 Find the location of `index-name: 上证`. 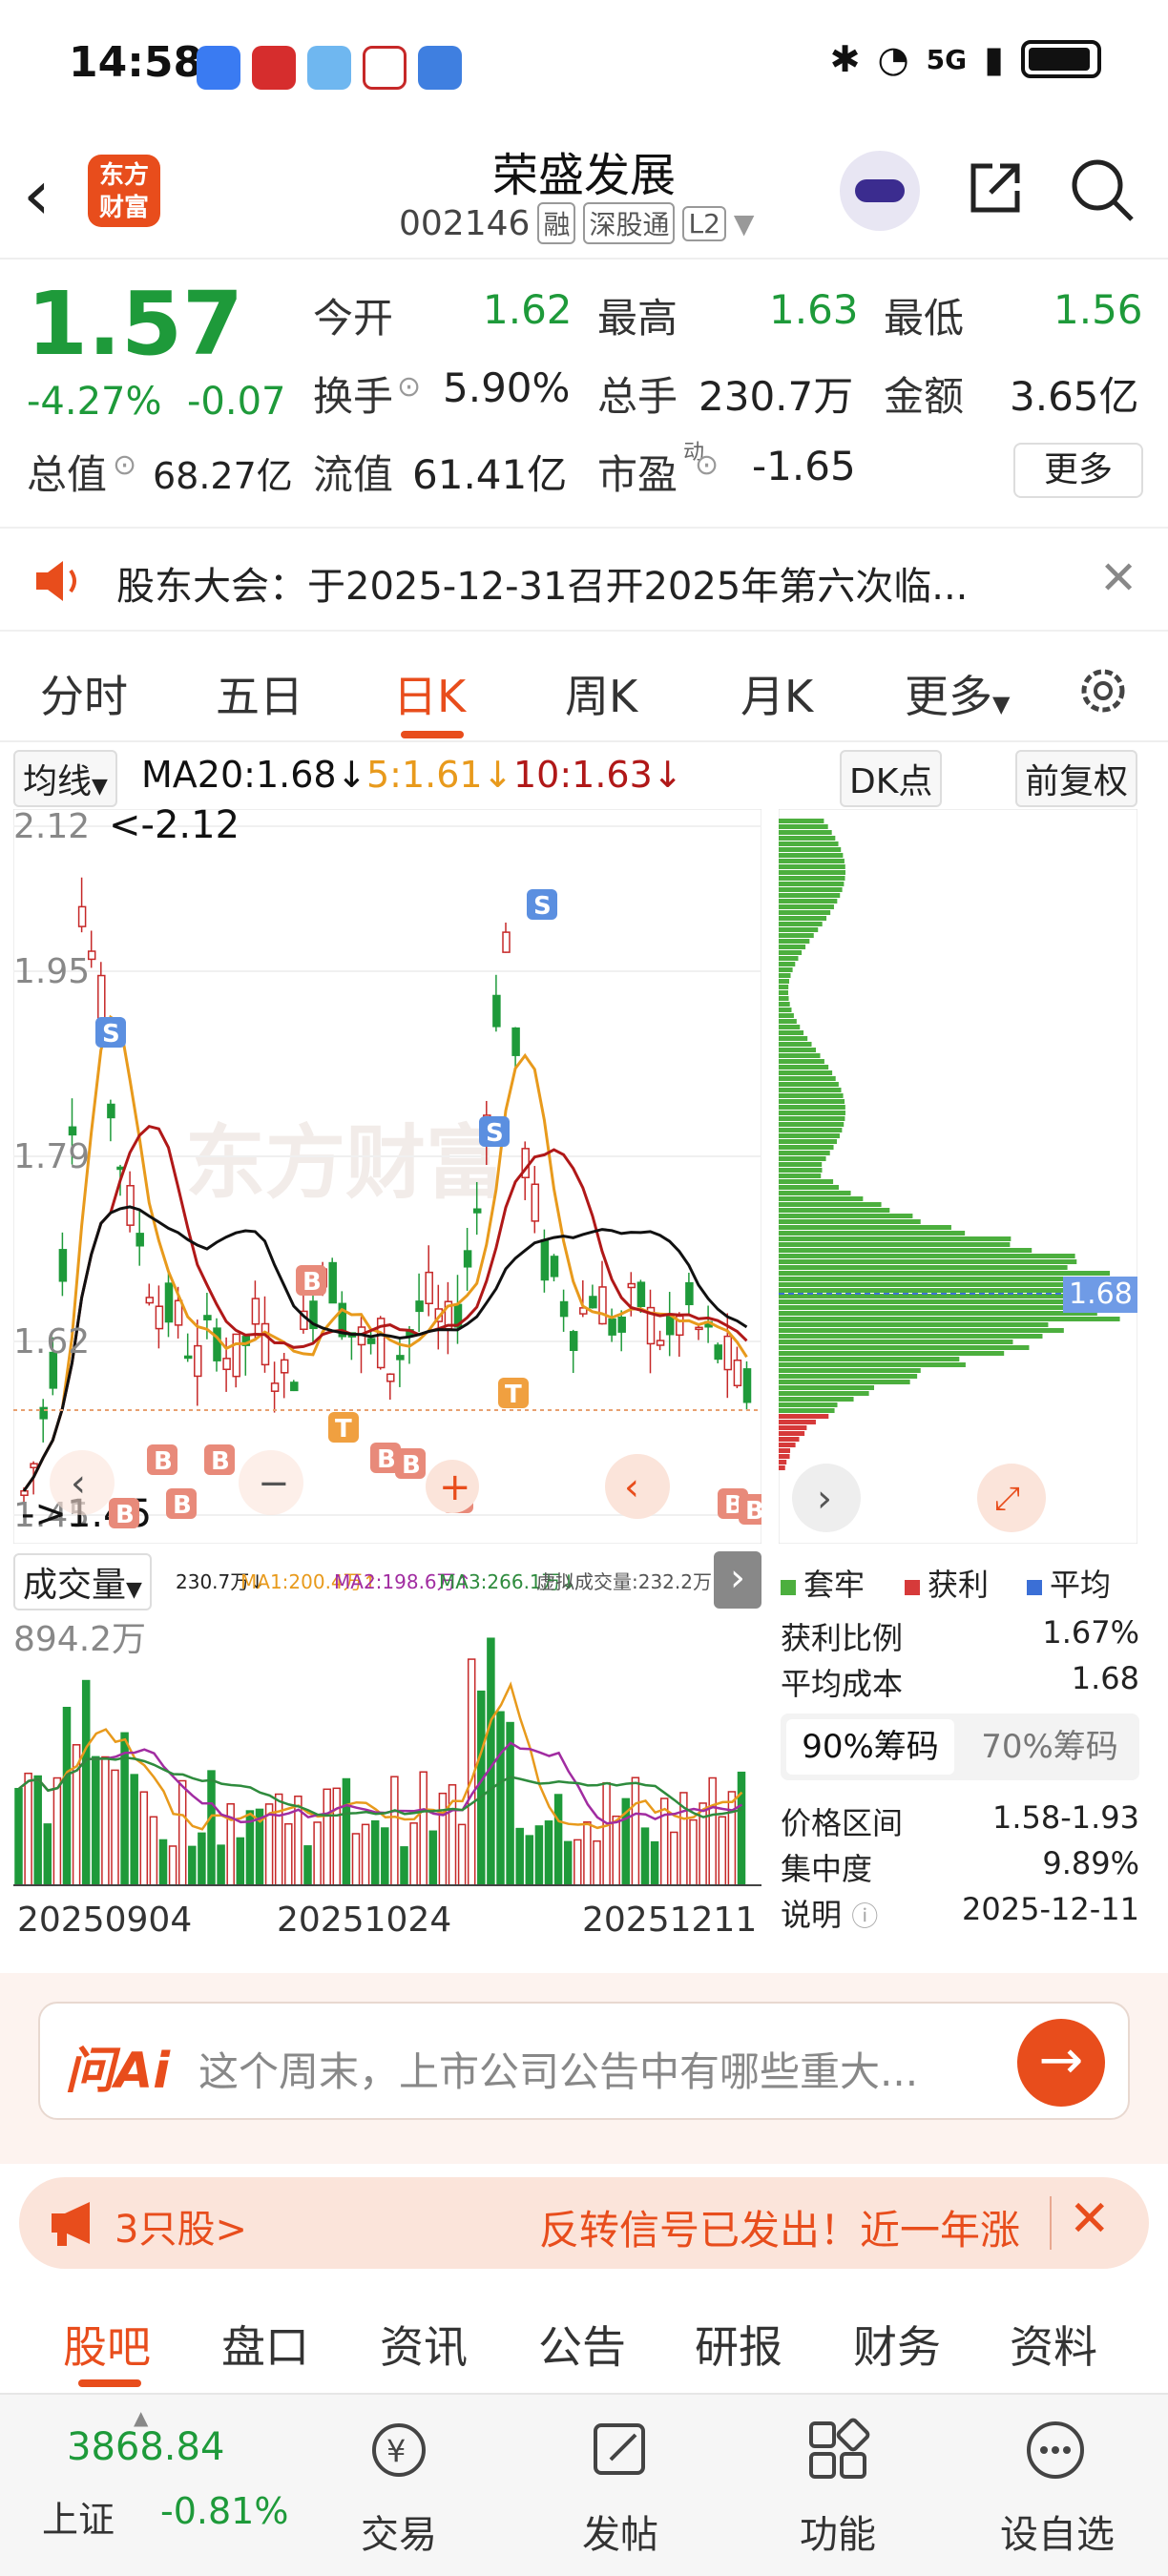

index-name: 上证 is located at coordinates (78, 2516).